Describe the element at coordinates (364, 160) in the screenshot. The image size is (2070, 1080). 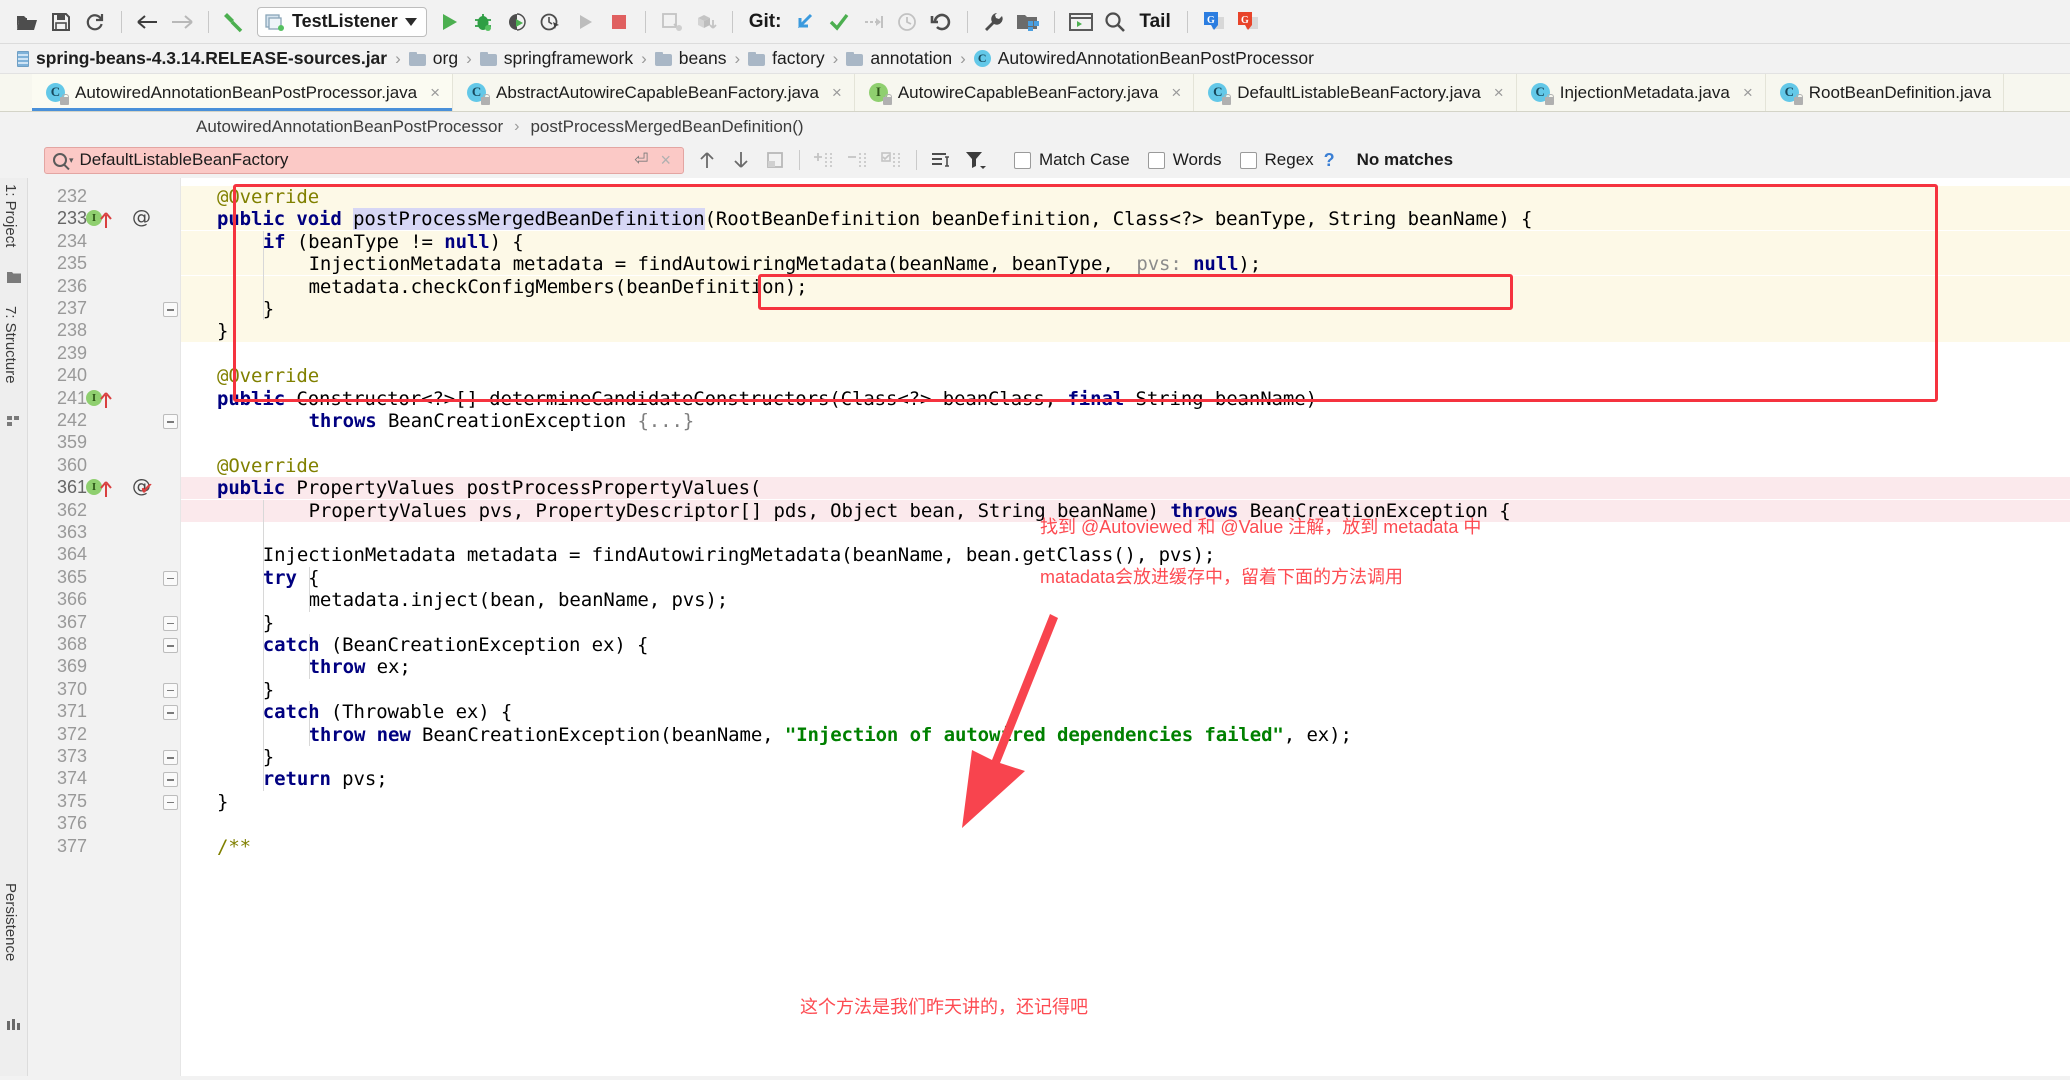
I see `search-input: ▾ DefaultListableBeanFactory ⏎ ×` at that location.